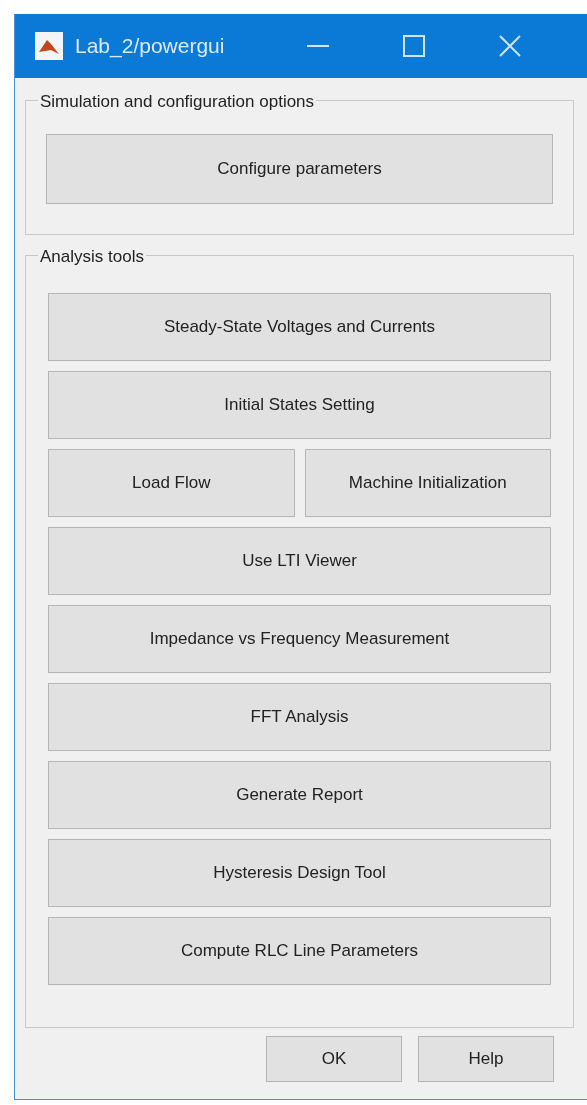  What do you see at coordinates (486, 1059) in the screenshot?
I see `action-button: Help` at bounding box center [486, 1059].